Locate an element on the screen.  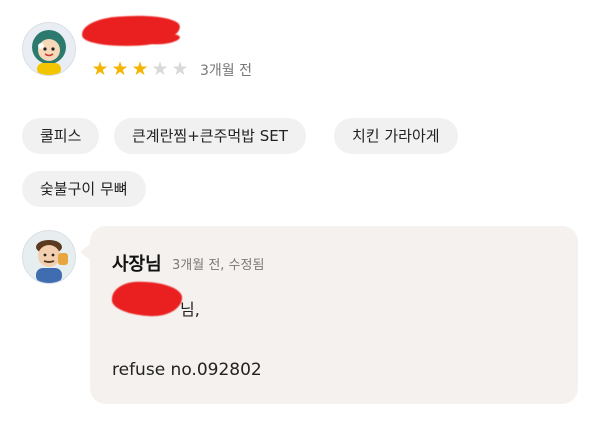
review-header: ★ ★ ★ ★ ★ 3개월 전 is located at coordinates (302, 47).